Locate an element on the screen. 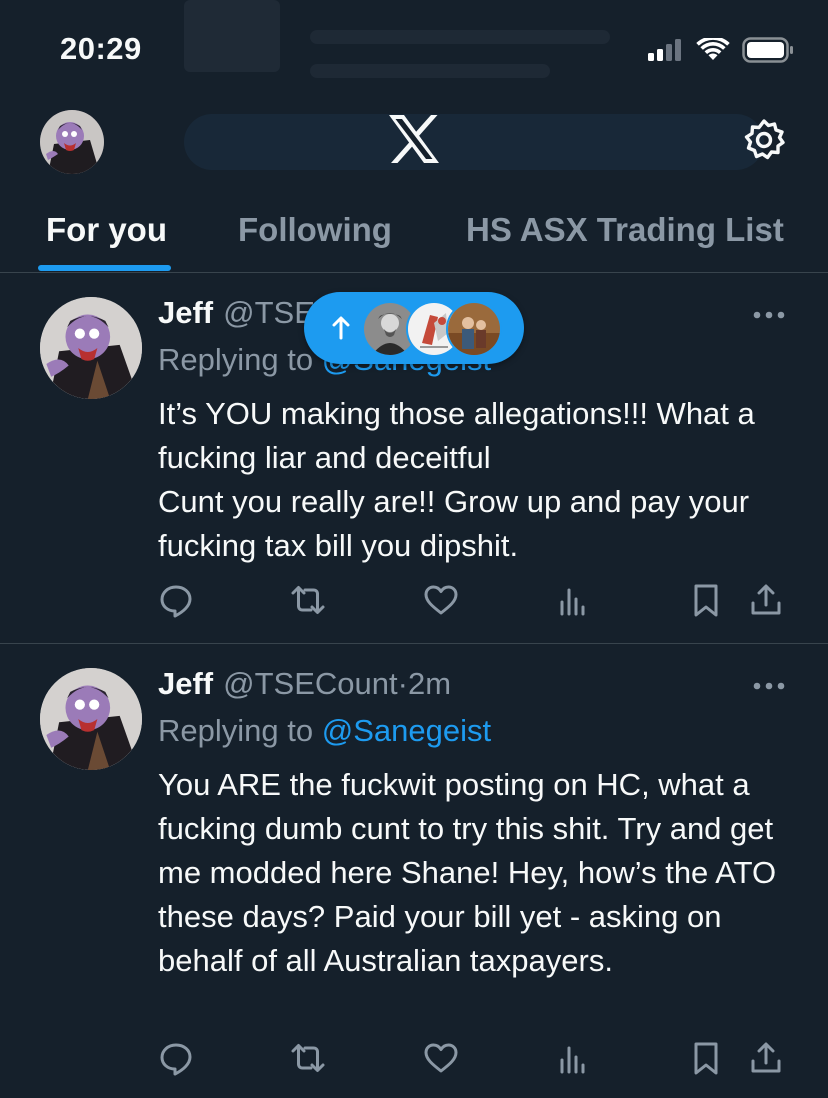 The height and width of the screenshot is (1098, 828). tab-for-you: For you is located at coordinates (106, 230).